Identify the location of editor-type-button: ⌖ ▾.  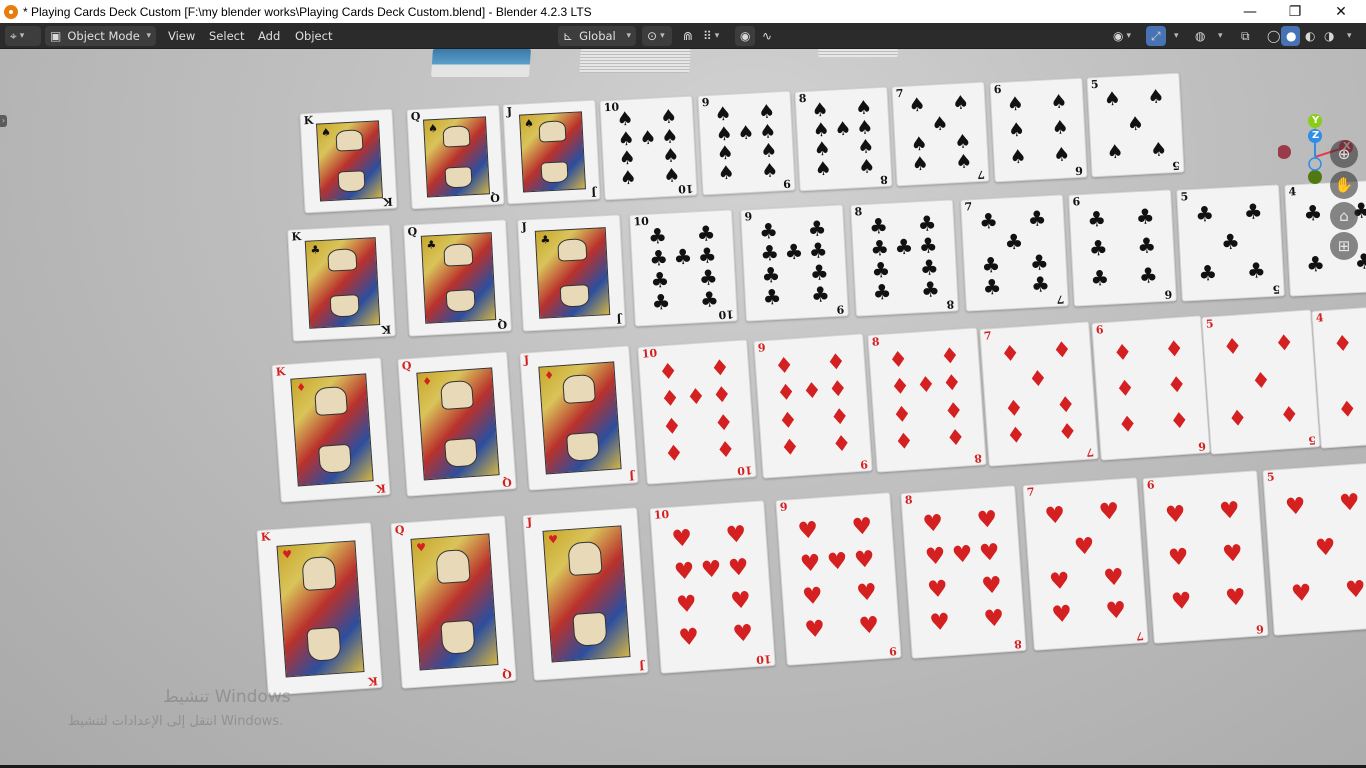
(23, 36).